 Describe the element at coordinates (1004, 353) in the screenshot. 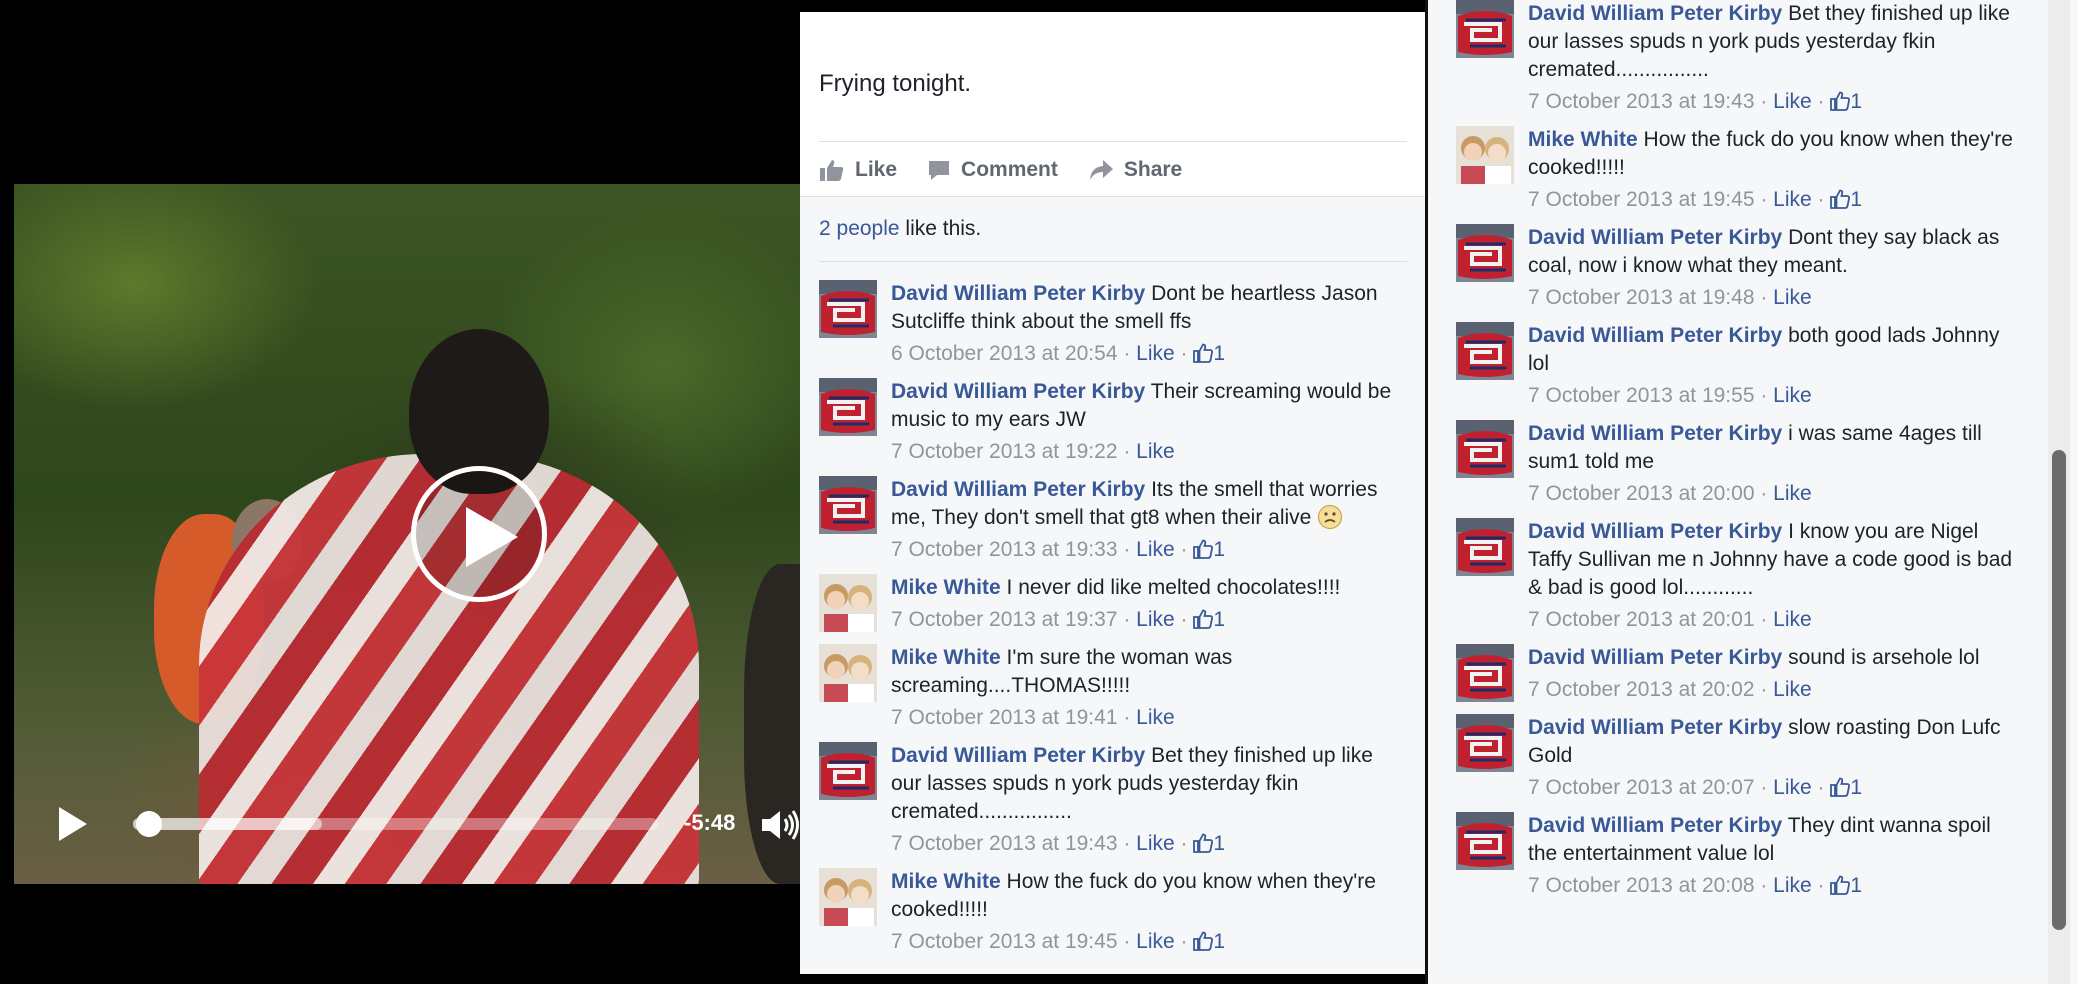

I see `comment-timestamp: 6 October 2013 at 20:54` at that location.